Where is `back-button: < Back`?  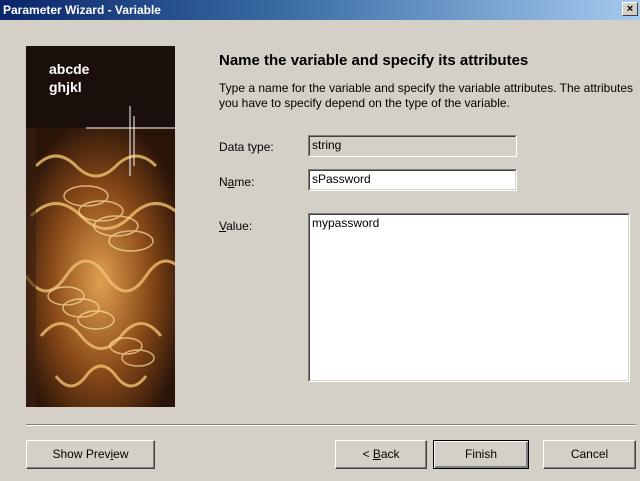 back-button: < Back is located at coordinates (381, 454).